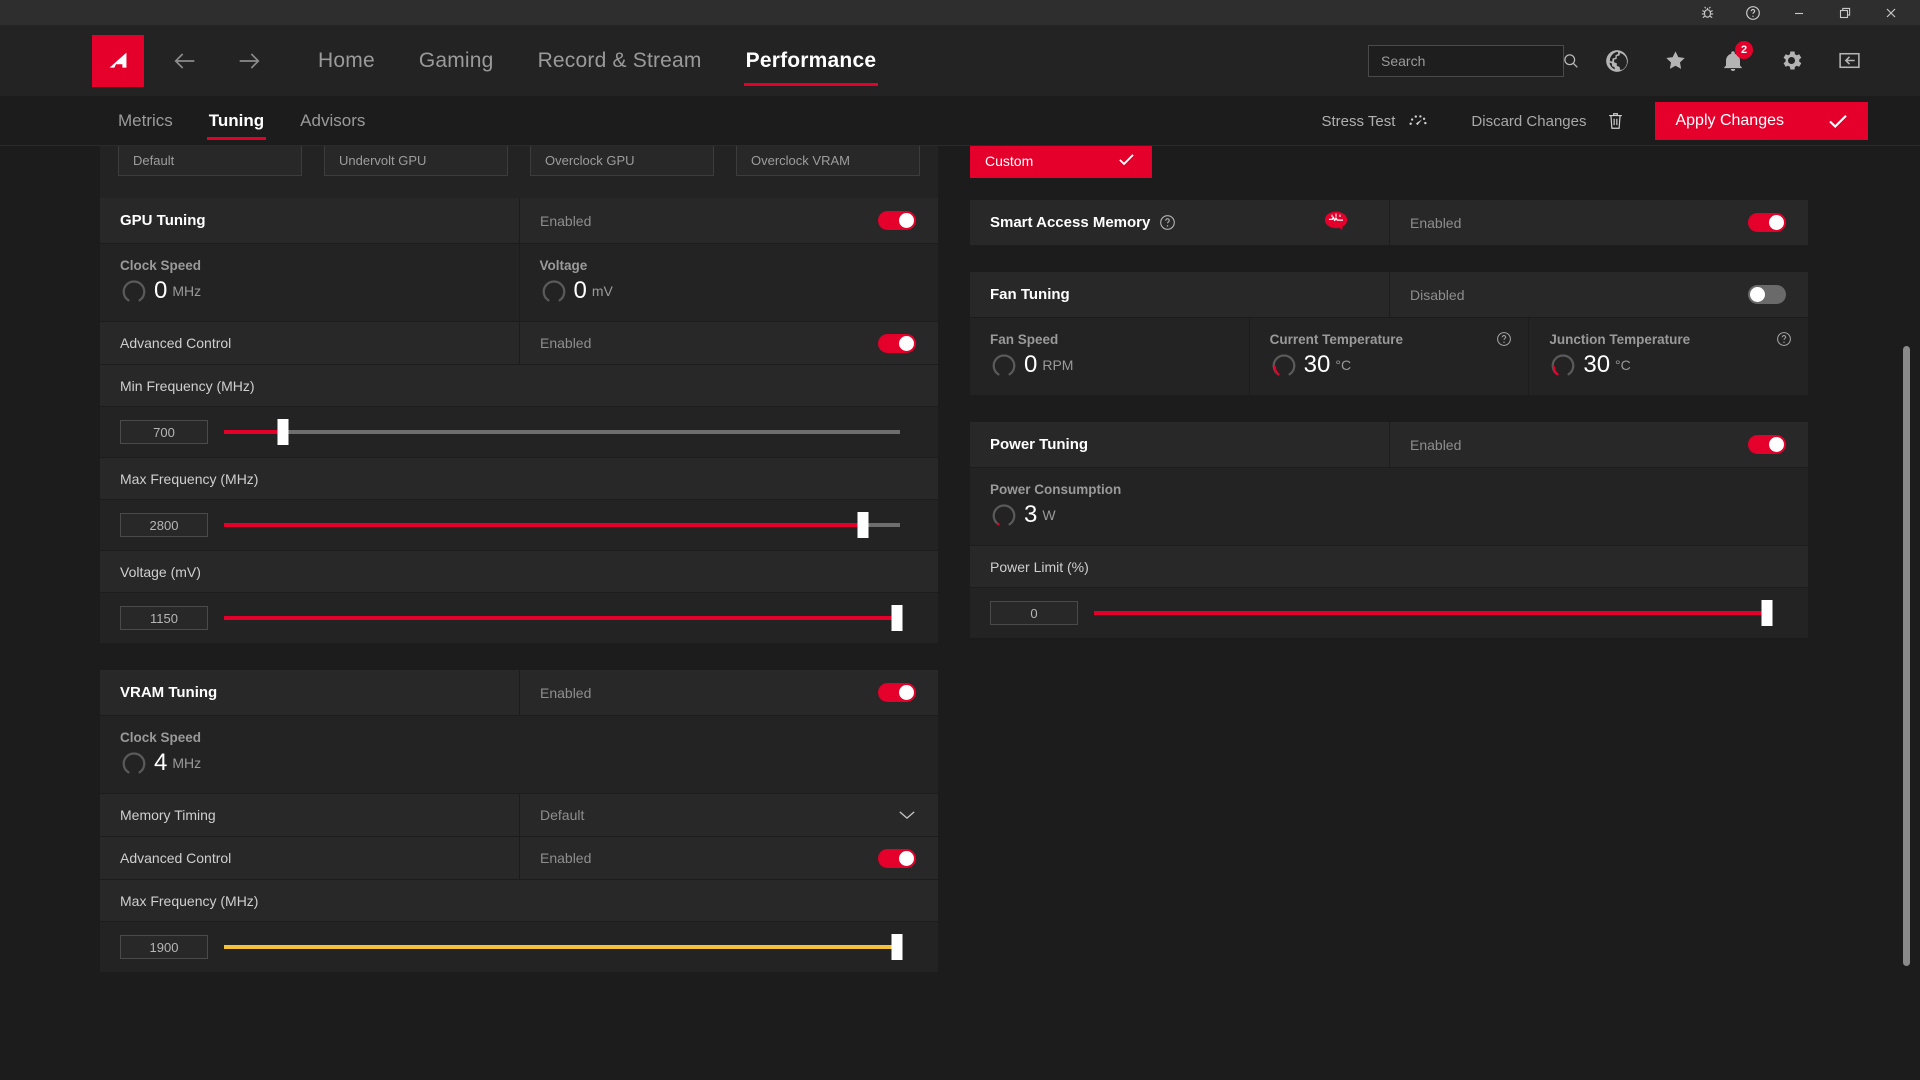 The image size is (1920, 1080). What do you see at coordinates (590, 160) in the screenshot?
I see `preset-overclock-gpu-label: Overclock GPU` at bounding box center [590, 160].